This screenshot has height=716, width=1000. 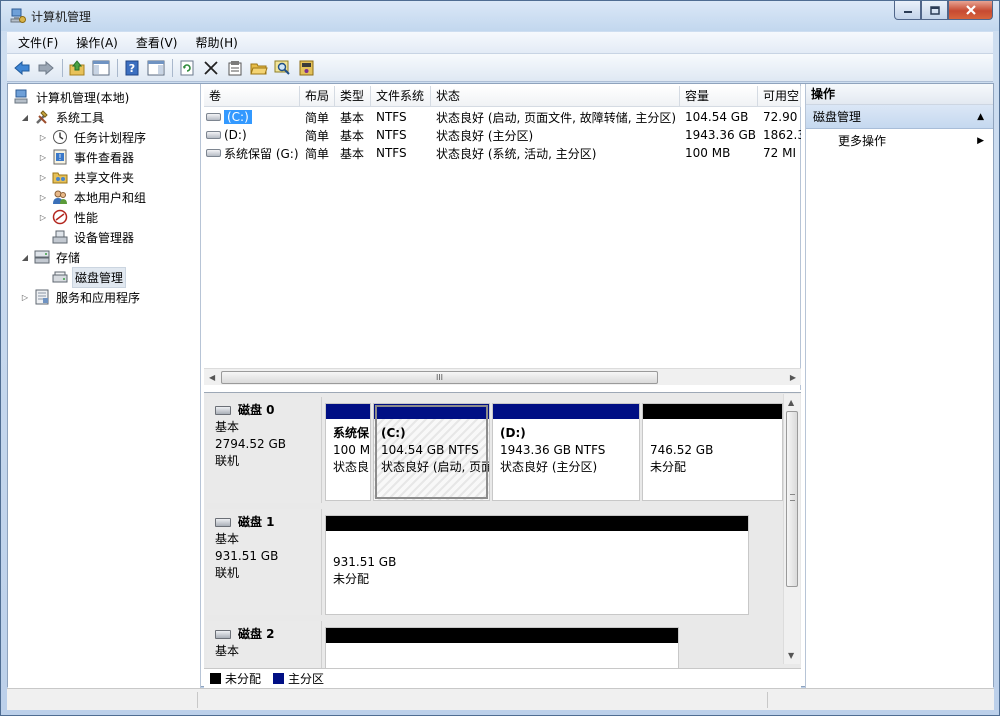 What do you see at coordinates (46, 68) in the screenshot?
I see `forward-button` at bounding box center [46, 68].